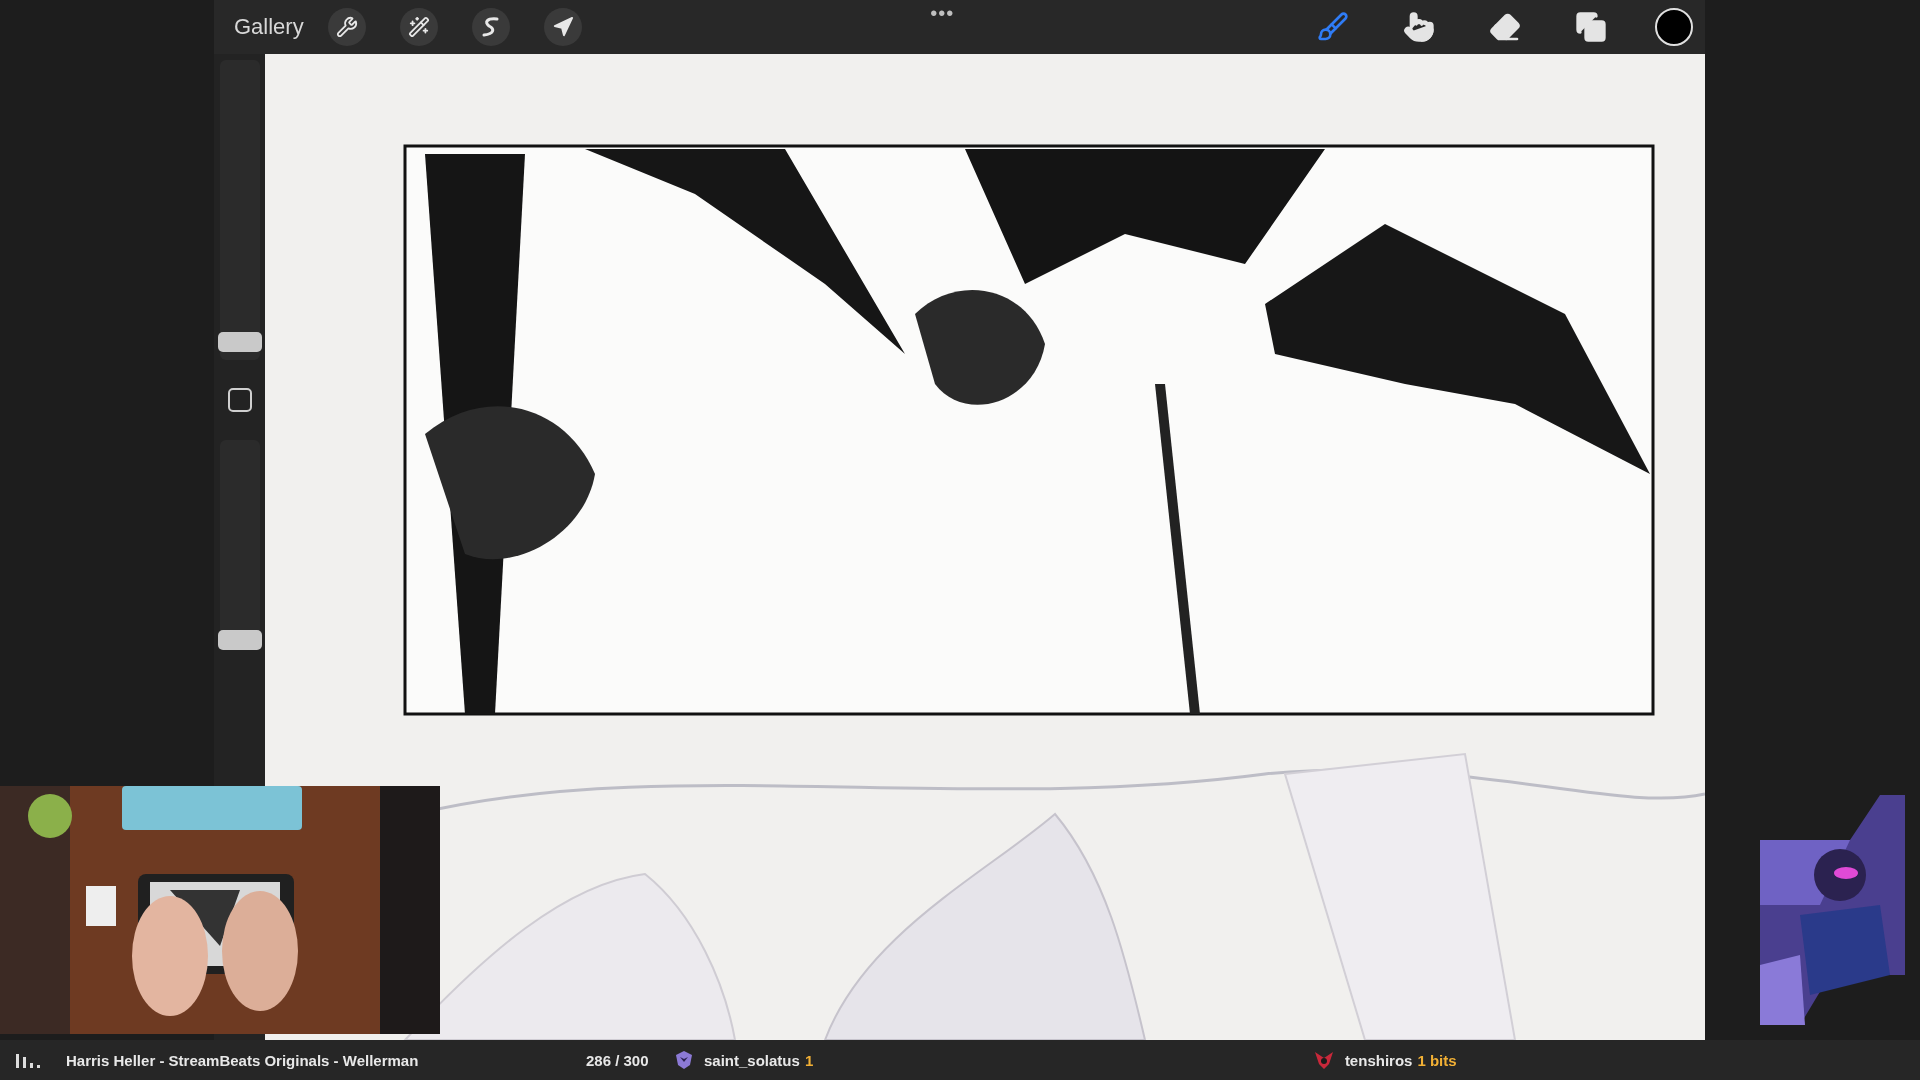  I want to click on size-slider, so click(239, 210).